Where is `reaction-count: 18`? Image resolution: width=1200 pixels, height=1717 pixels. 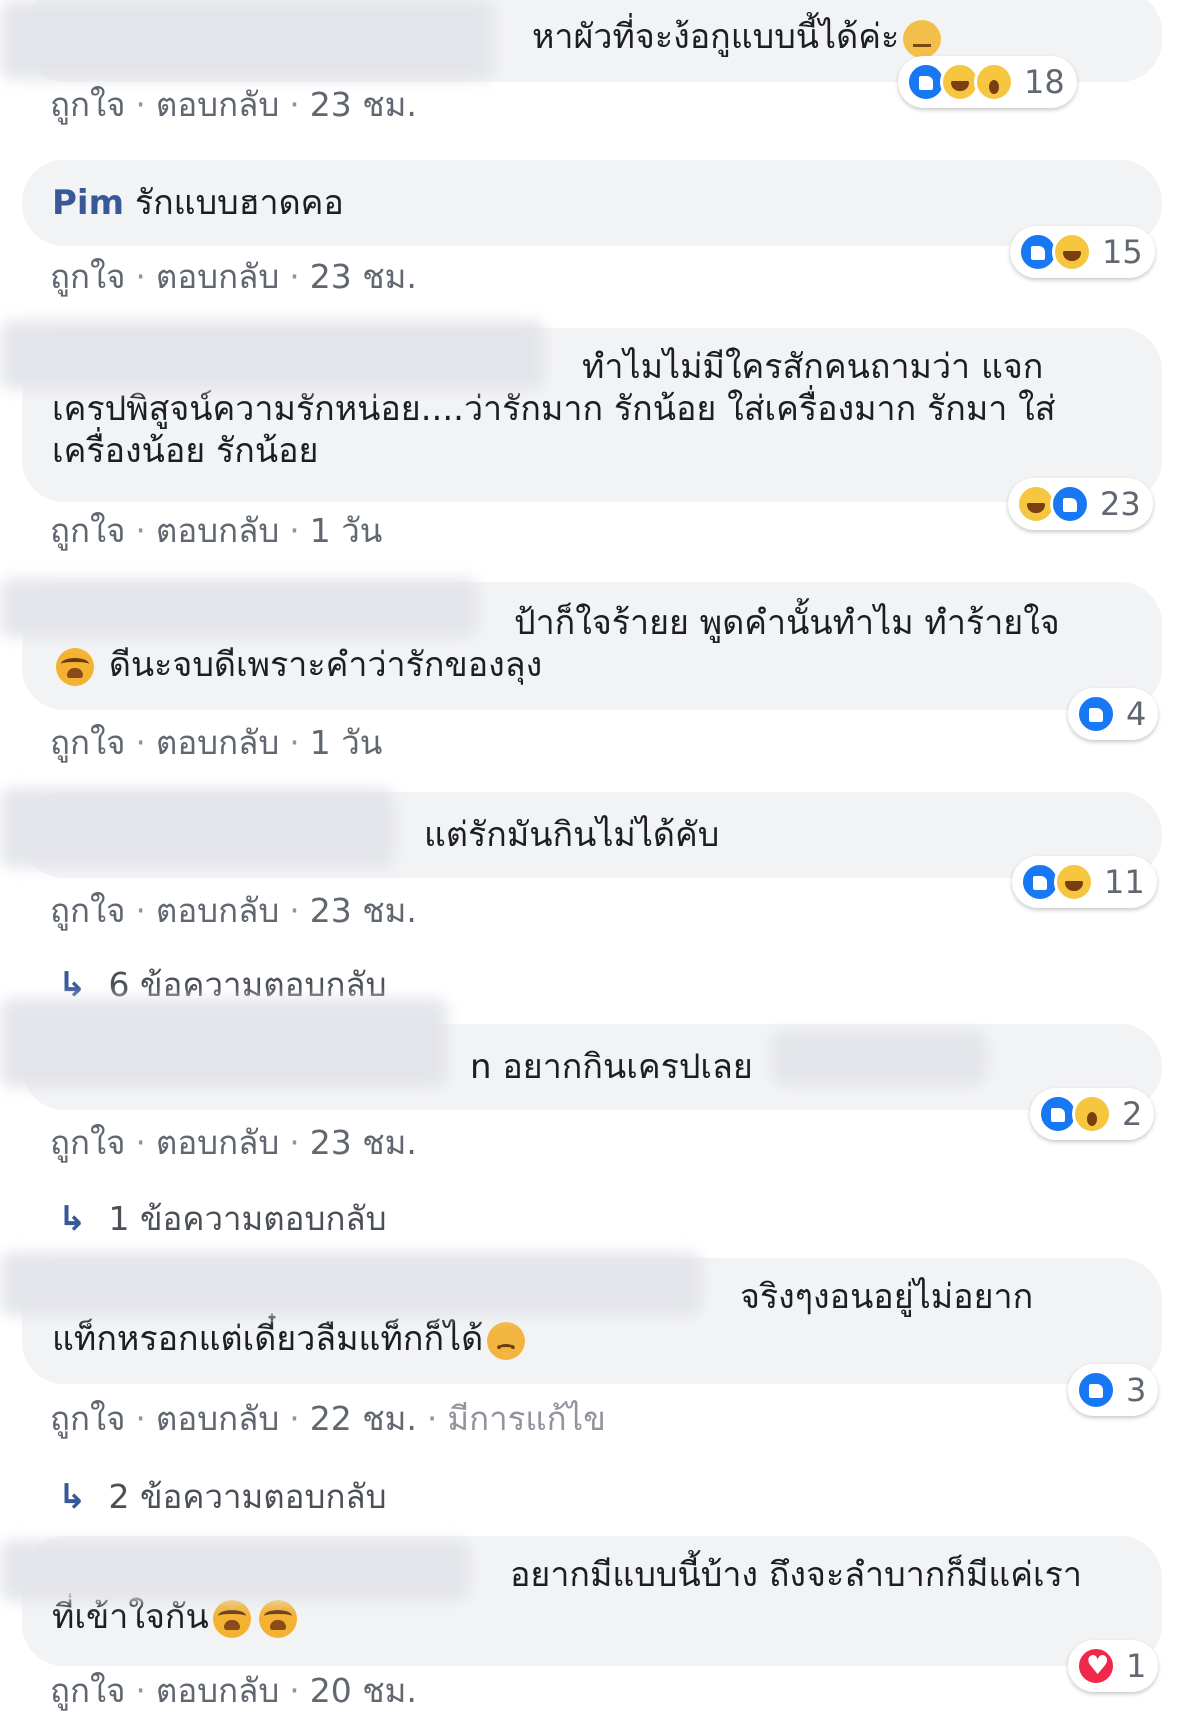
reaction-count: 18 is located at coordinates (1044, 82).